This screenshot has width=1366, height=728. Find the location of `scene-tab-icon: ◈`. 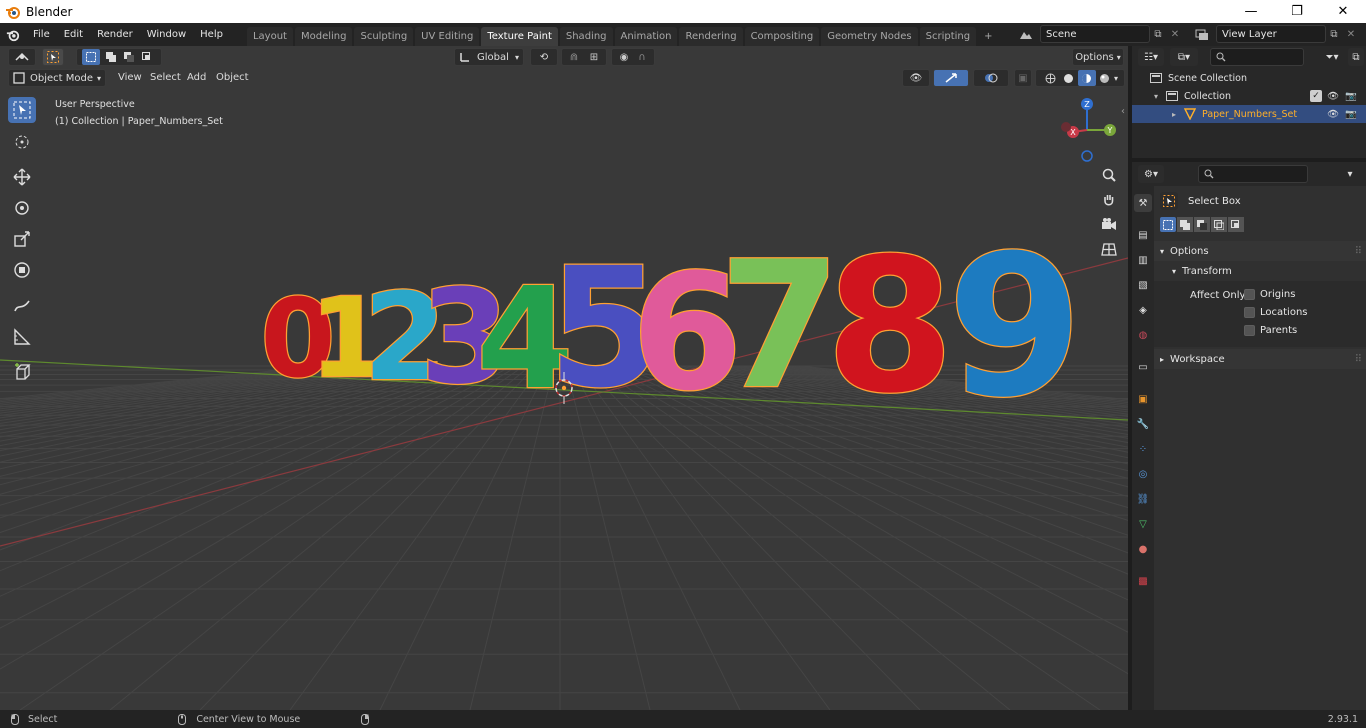

scene-tab-icon: ◈ is located at coordinates (1143, 310).